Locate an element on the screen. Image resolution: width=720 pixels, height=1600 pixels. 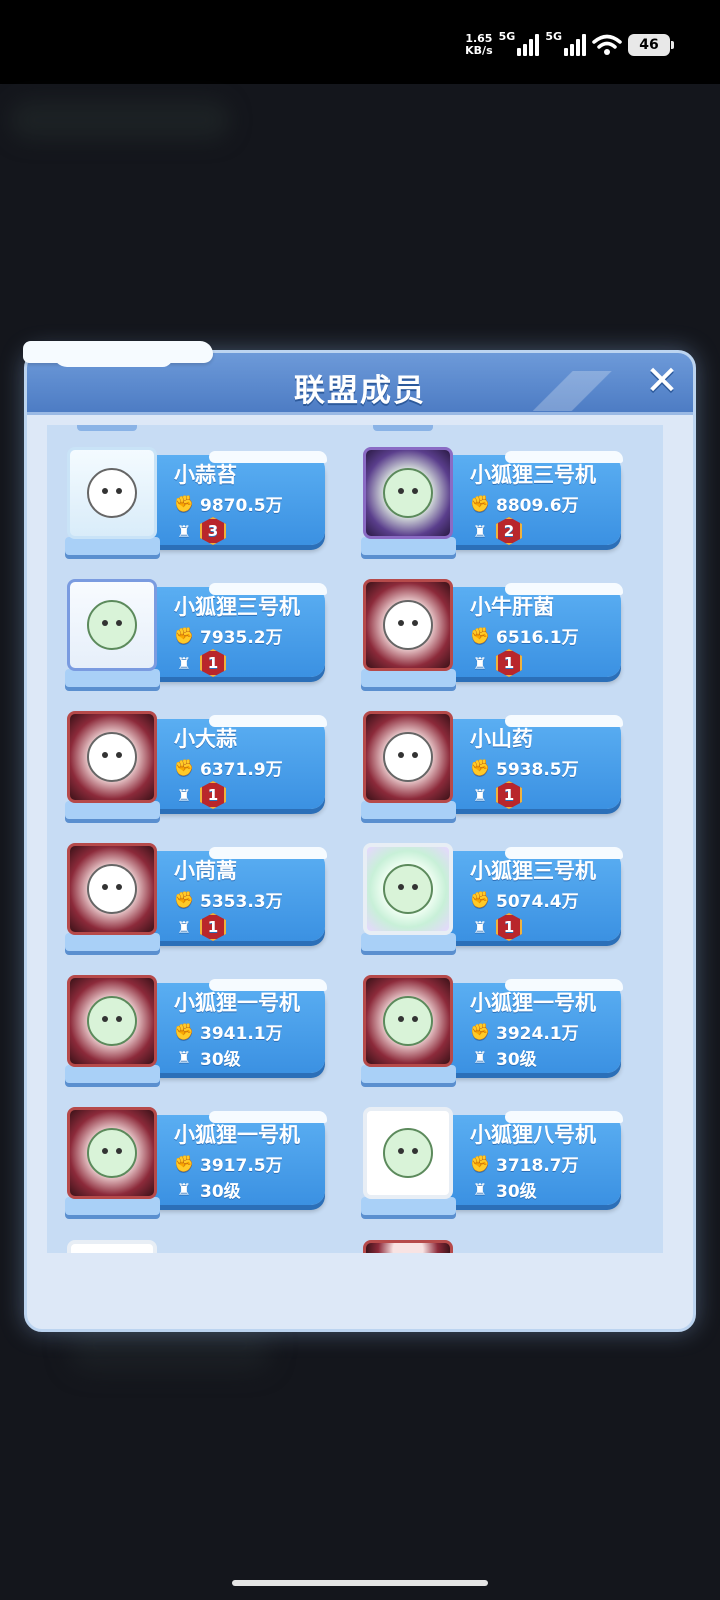
member-card: 小狐狸三号机 ✊ 5074.4万 ♜ 1 is located at coordinates (494, 897).